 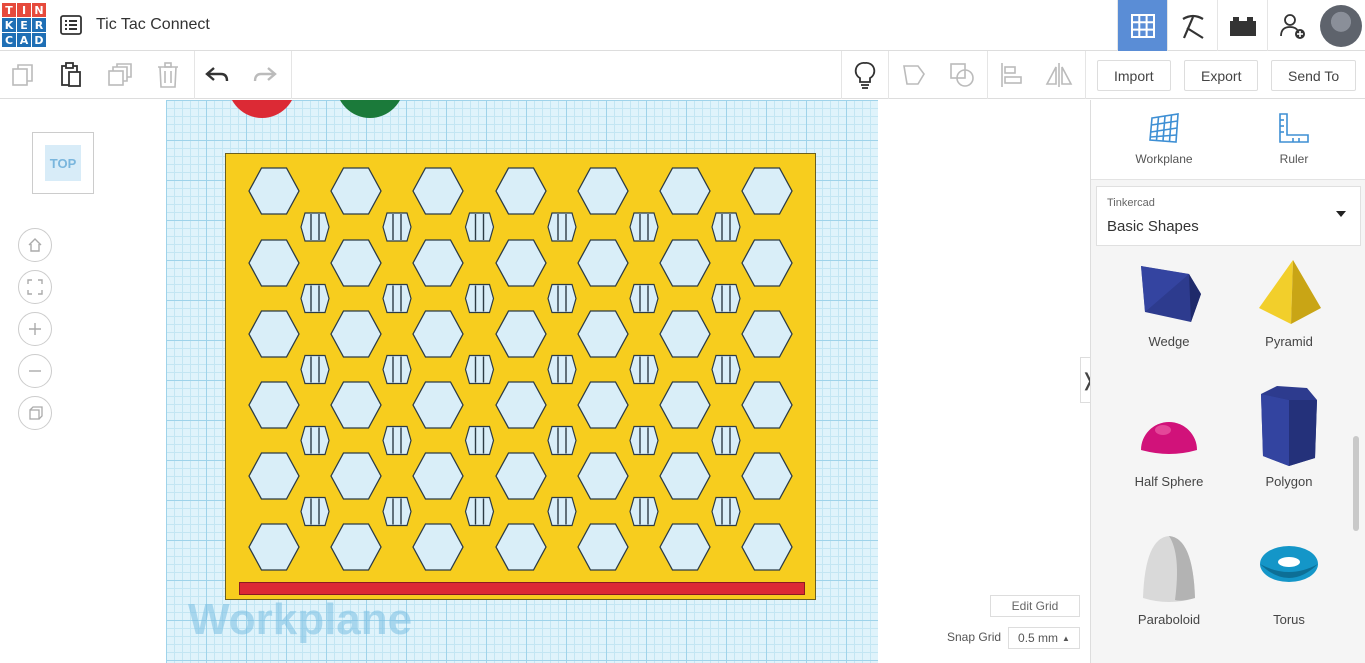 What do you see at coordinates (1289, 619) in the screenshot?
I see `shape-label: Torus` at bounding box center [1289, 619].